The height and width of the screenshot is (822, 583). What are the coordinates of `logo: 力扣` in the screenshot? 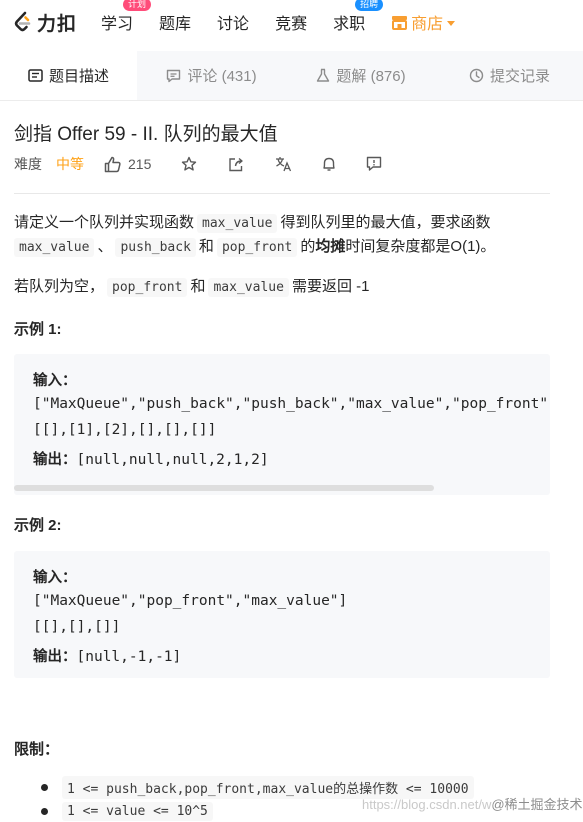 It's located at (44, 22).